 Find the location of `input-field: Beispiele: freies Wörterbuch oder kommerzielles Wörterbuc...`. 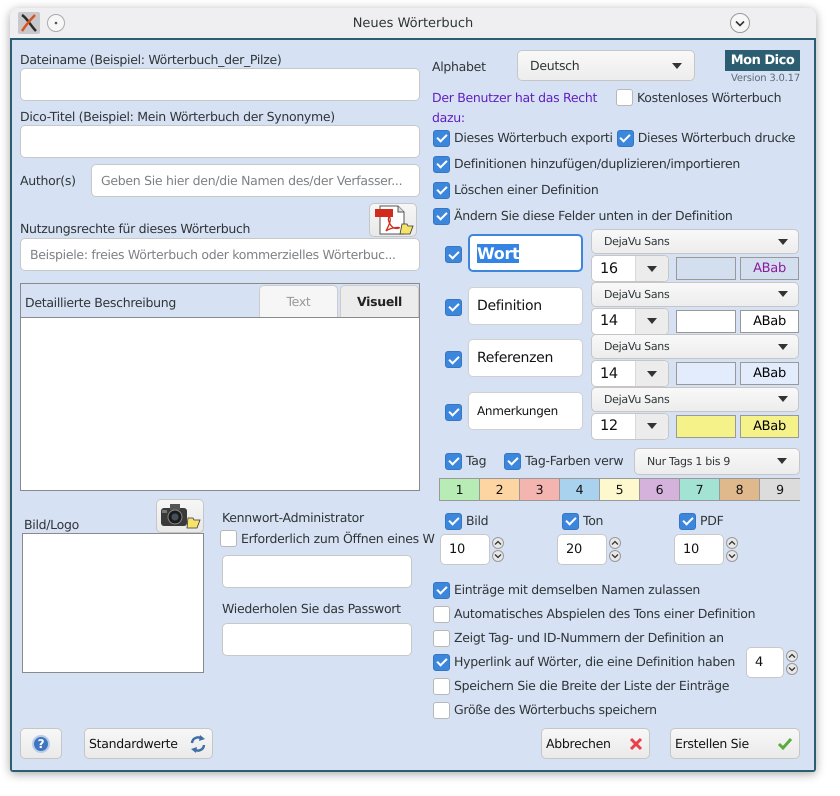

input-field: Beispiele: freies Wörterbuch oder kommerzielles Wörterbuc... is located at coordinates (220, 254).